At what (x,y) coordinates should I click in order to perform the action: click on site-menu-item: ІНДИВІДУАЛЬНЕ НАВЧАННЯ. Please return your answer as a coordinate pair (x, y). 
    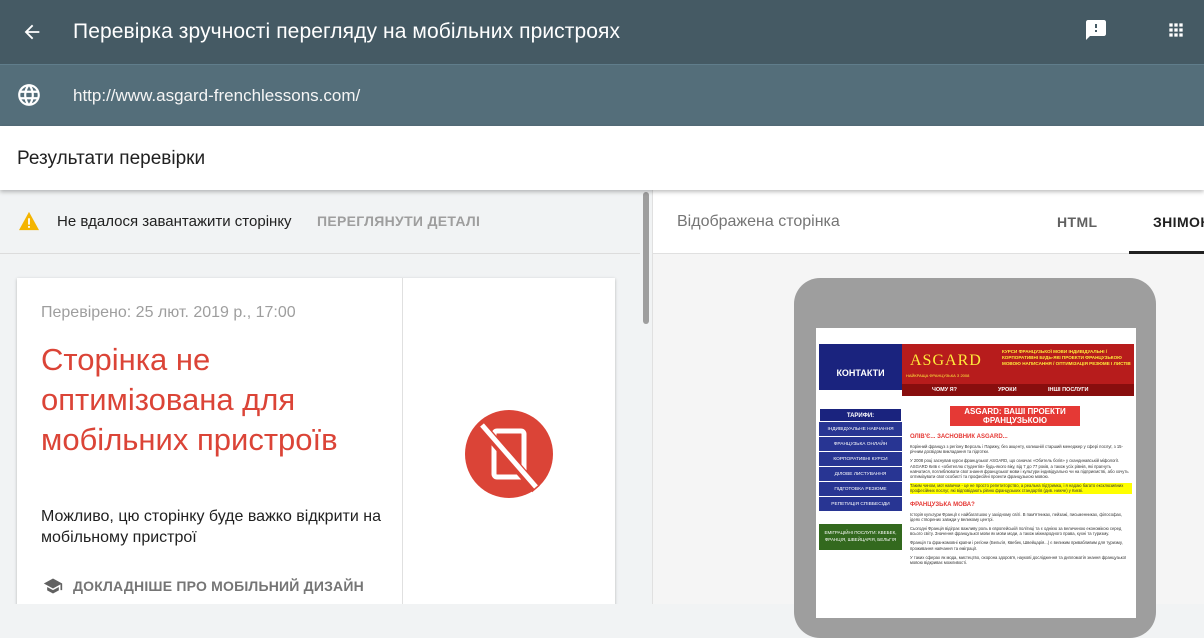
    Looking at the image, I should click on (860, 429).